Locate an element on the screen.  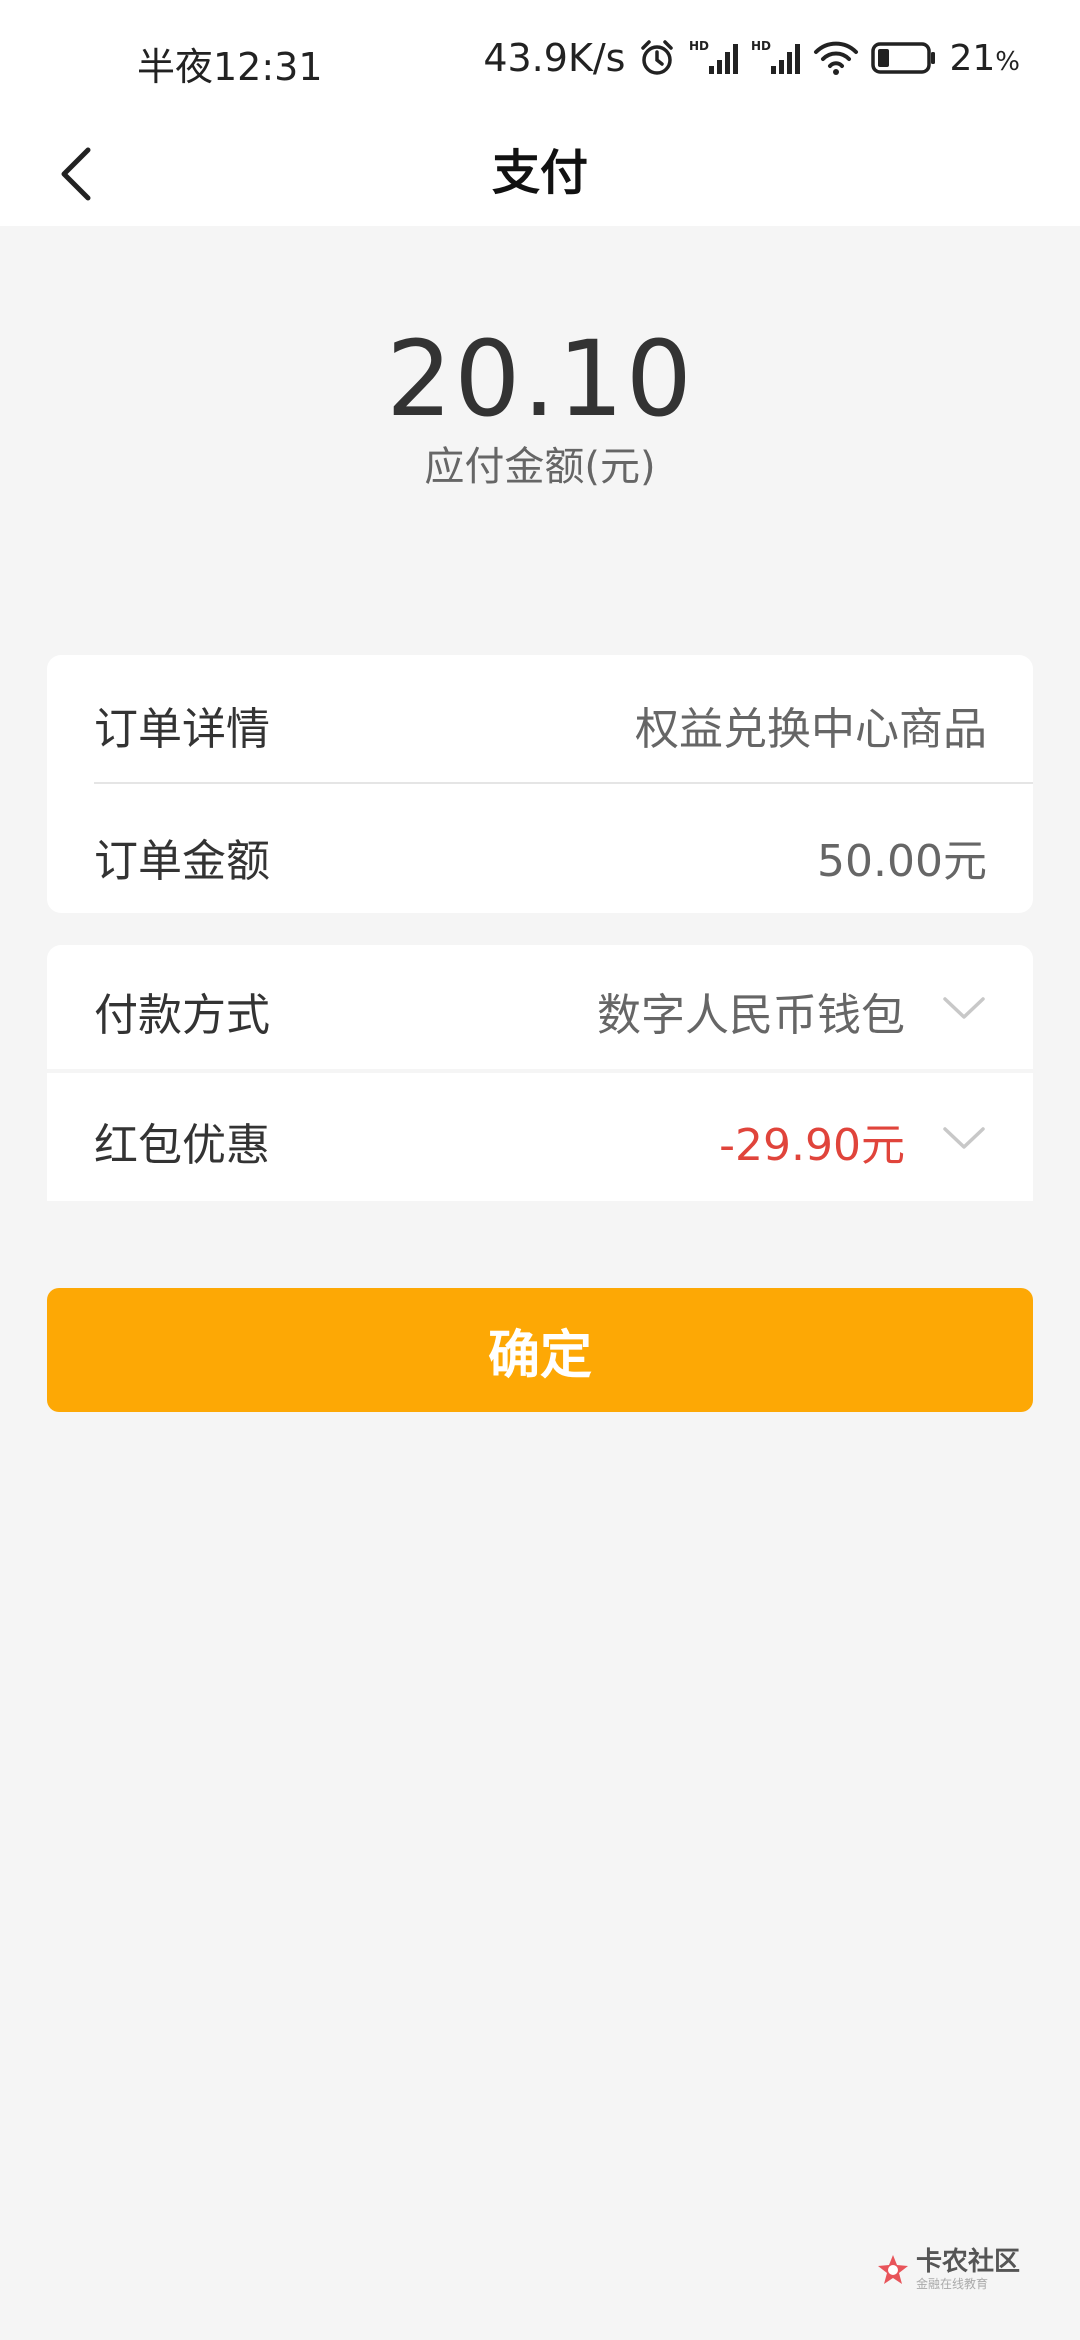
order-amount-label: 订单金额 is located at coordinates (182, 861).